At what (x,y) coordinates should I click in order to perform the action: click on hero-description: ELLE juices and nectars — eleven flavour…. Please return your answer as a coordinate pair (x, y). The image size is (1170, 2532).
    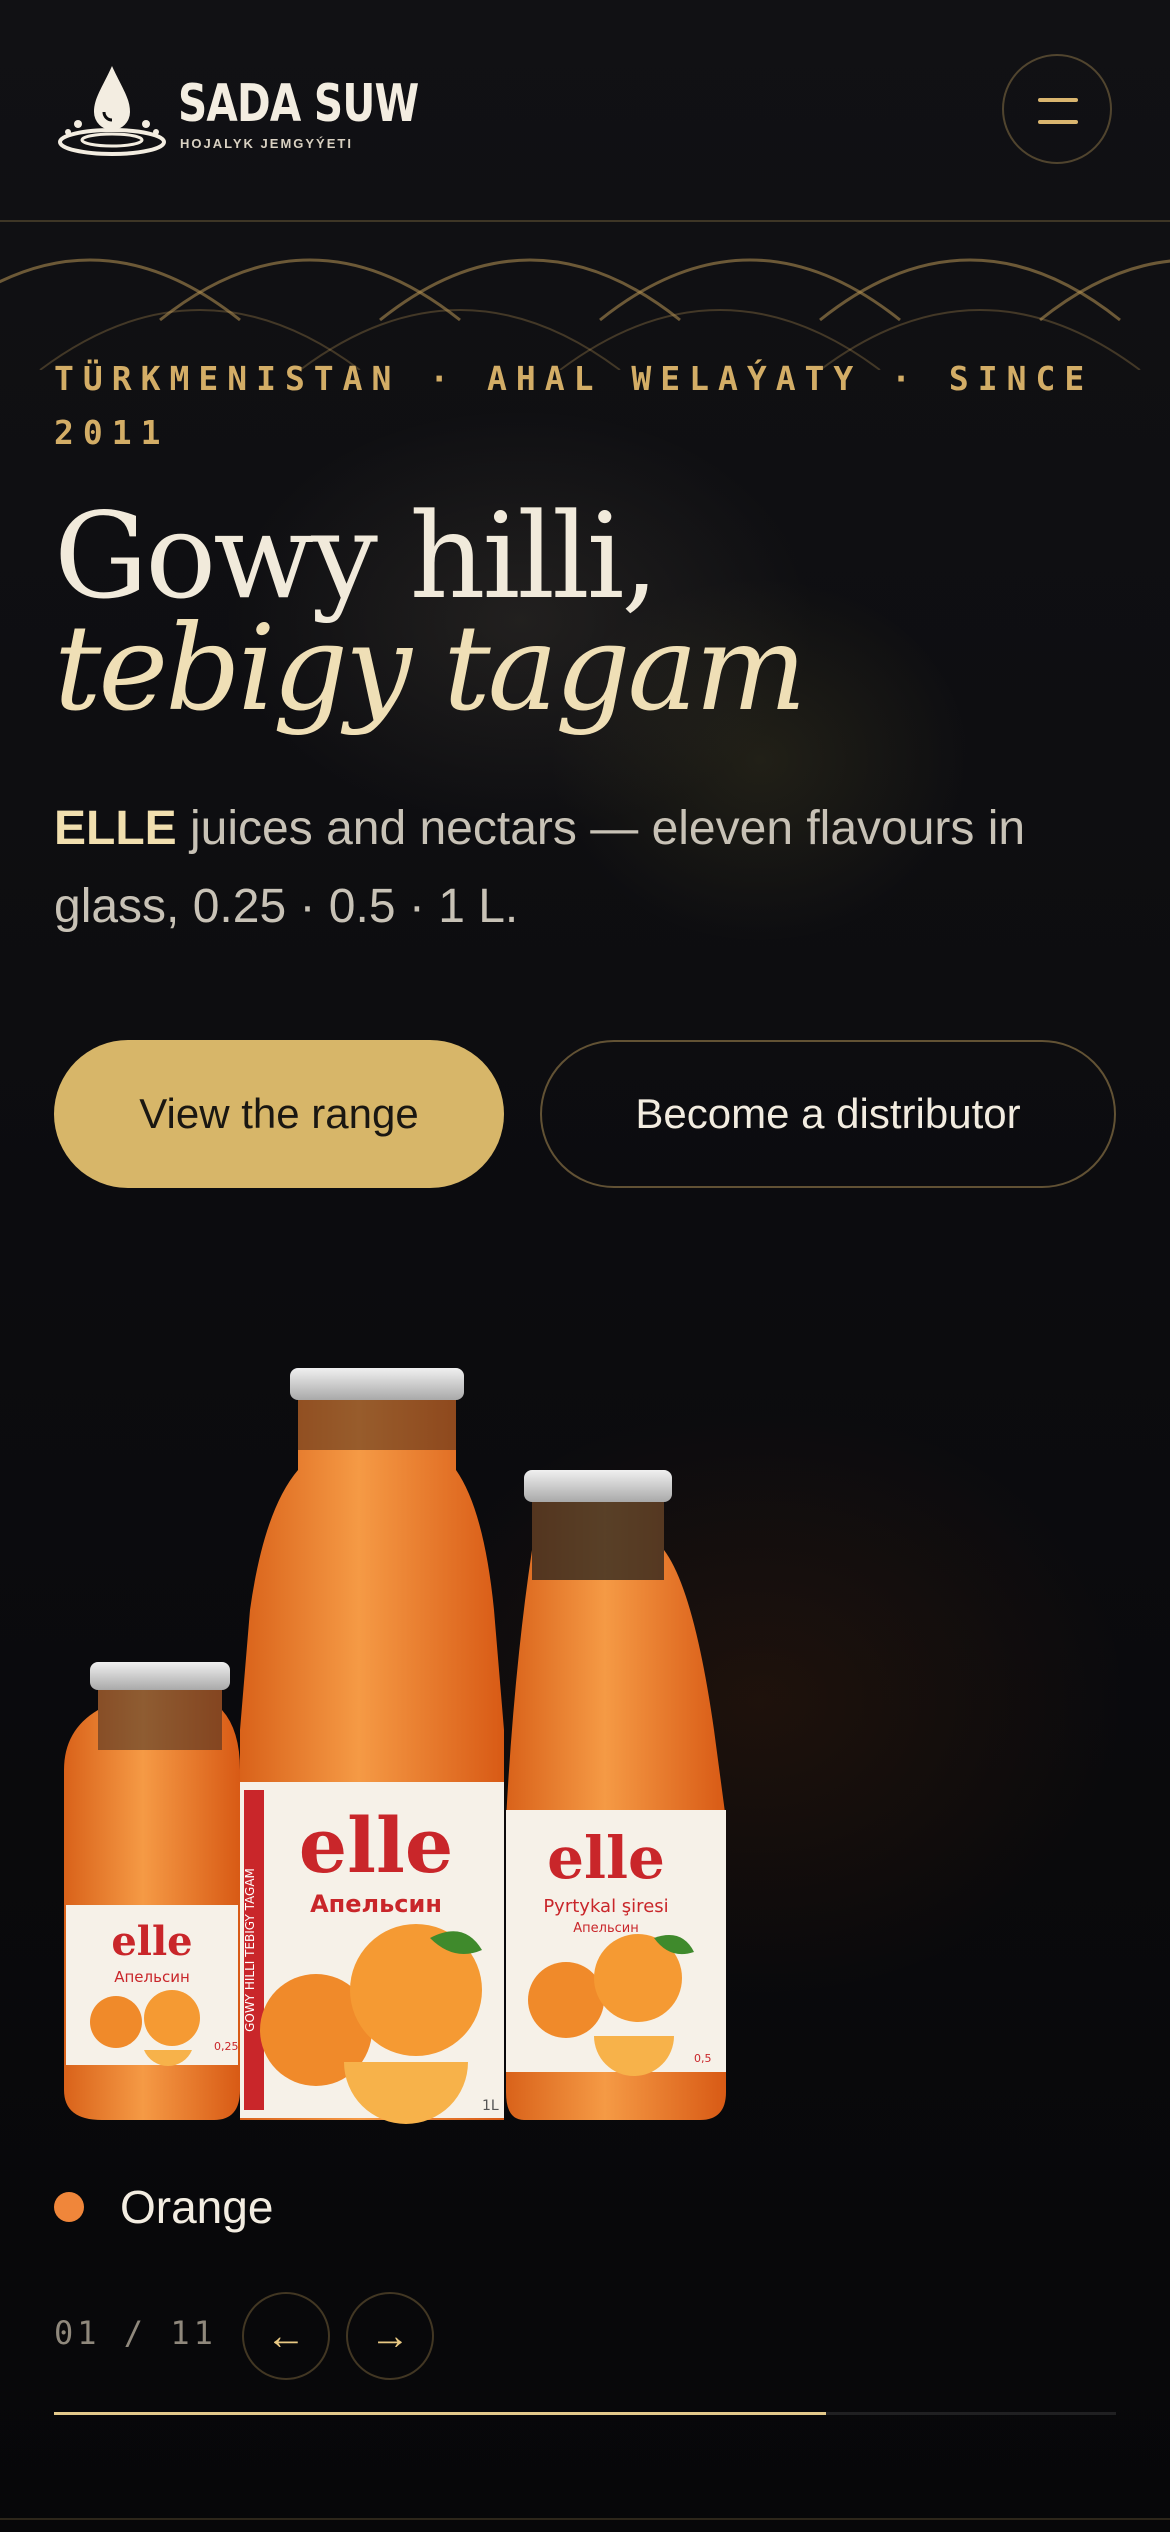
    Looking at the image, I should click on (574, 868).